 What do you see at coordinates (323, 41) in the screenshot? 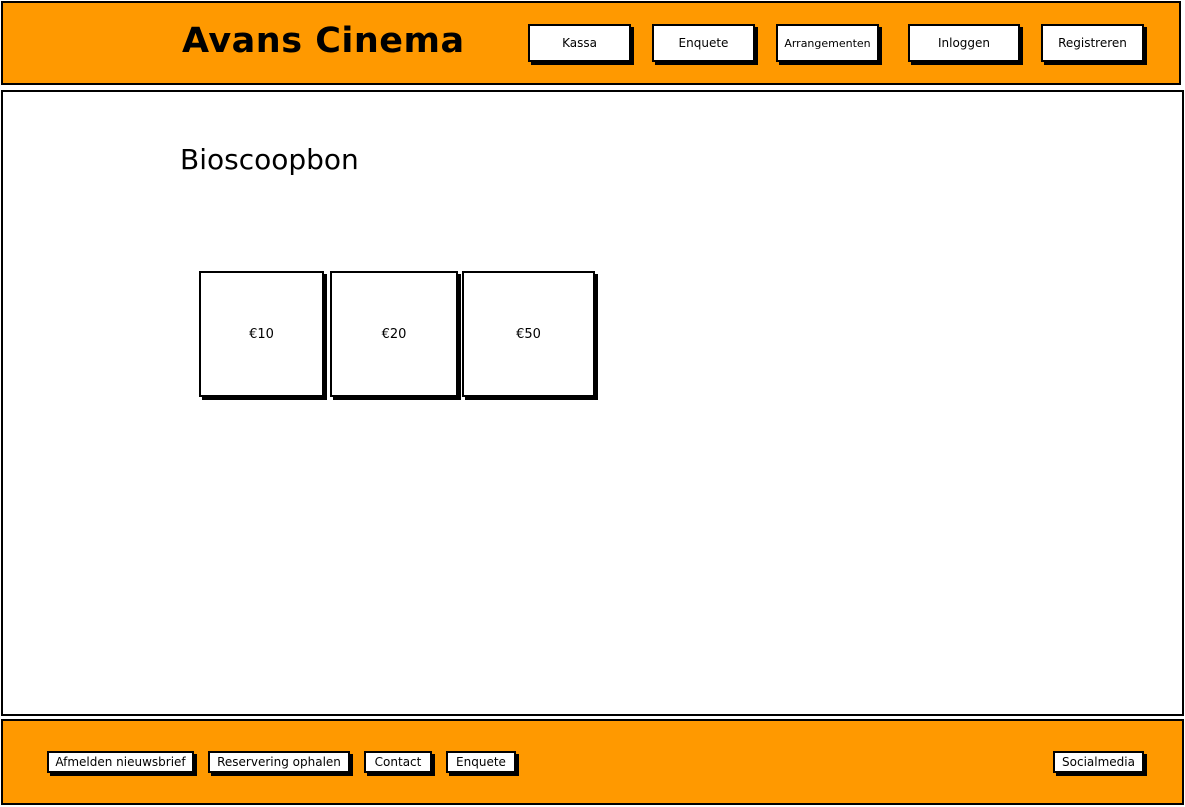
I see `site-logo: Avans Cinema` at bounding box center [323, 41].